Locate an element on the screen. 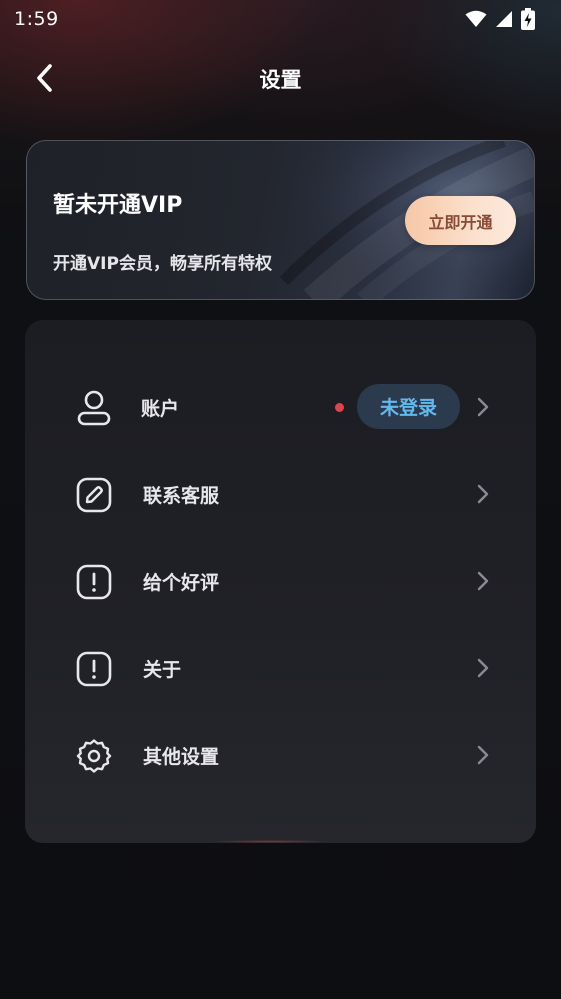 Image resolution: width=561 pixels, height=999 pixels. status-time: 1:59 is located at coordinates (36, 19).